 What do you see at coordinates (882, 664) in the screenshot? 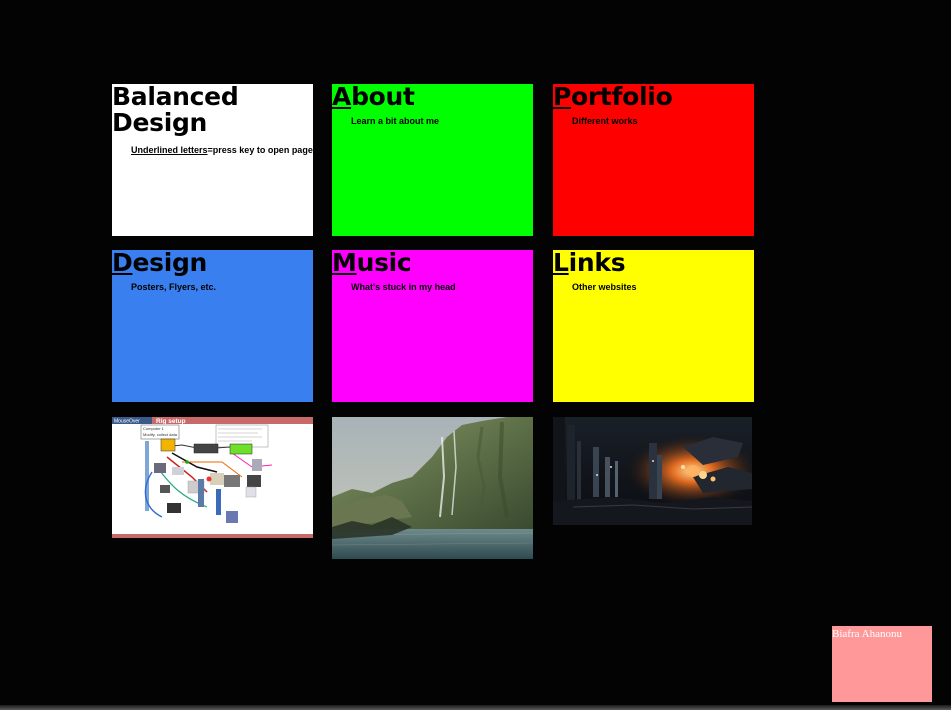
I see `author-name-box: Biafra Ahanonu` at bounding box center [882, 664].